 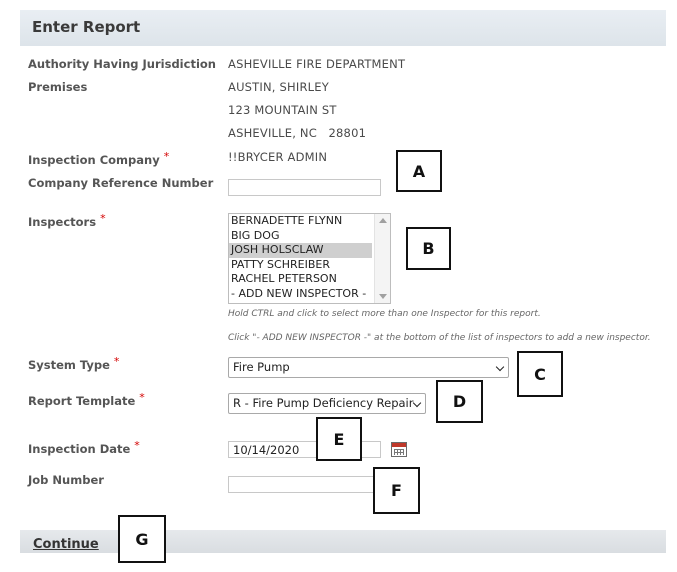 I want to click on scroll-up-icon, so click(x=383, y=220).